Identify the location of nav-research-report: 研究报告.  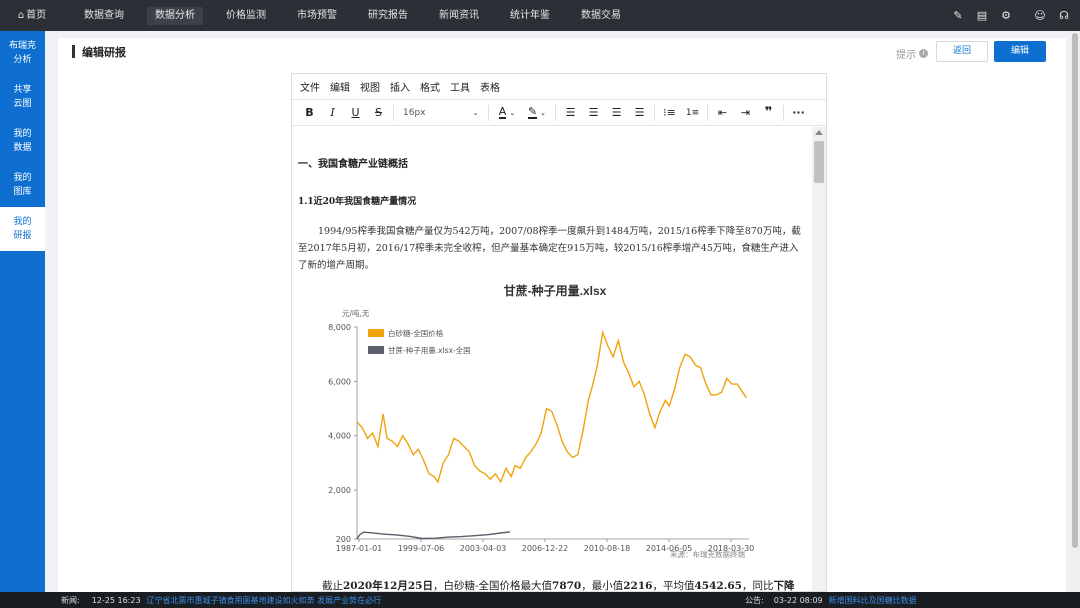
(388, 15).